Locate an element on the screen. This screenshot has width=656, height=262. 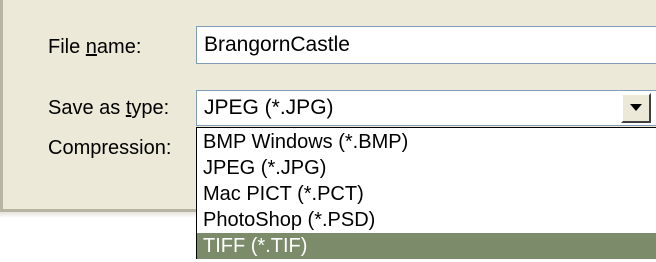
chevron-down-icon is located at coordinates (636, 107).